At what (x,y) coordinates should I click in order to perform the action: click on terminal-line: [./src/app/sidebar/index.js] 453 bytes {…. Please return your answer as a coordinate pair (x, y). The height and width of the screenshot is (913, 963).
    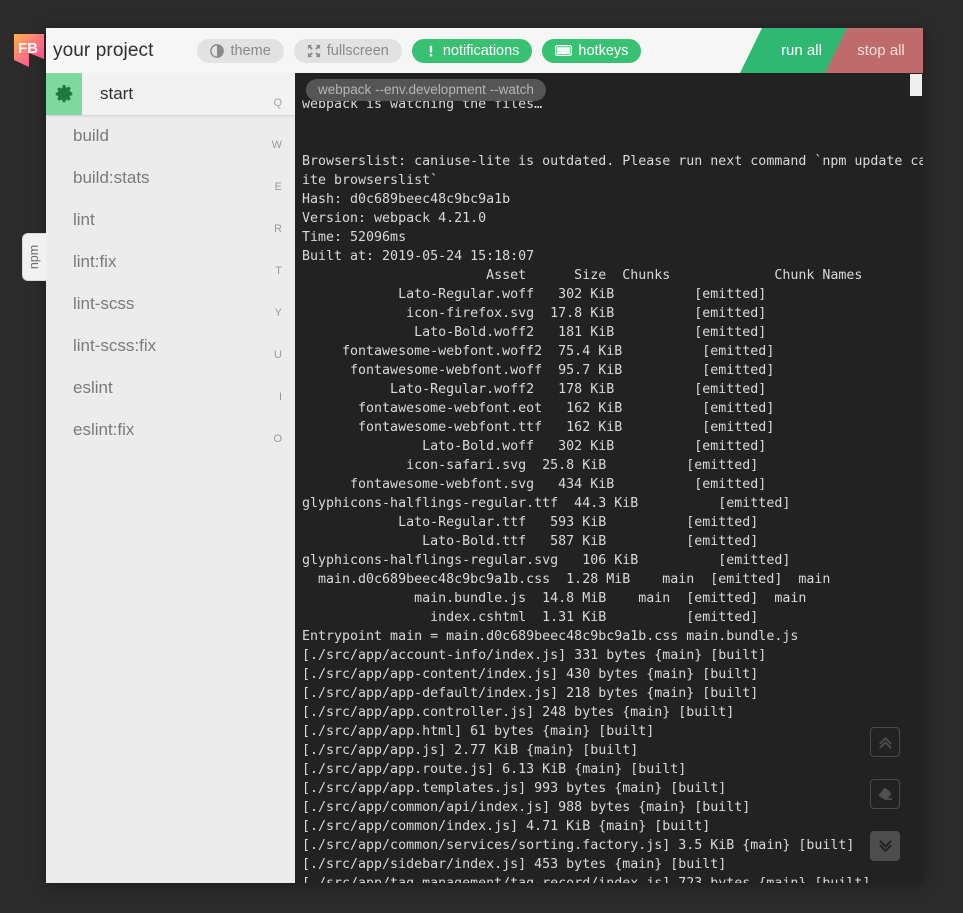
    Looking at the image, I should click on (514, 864).